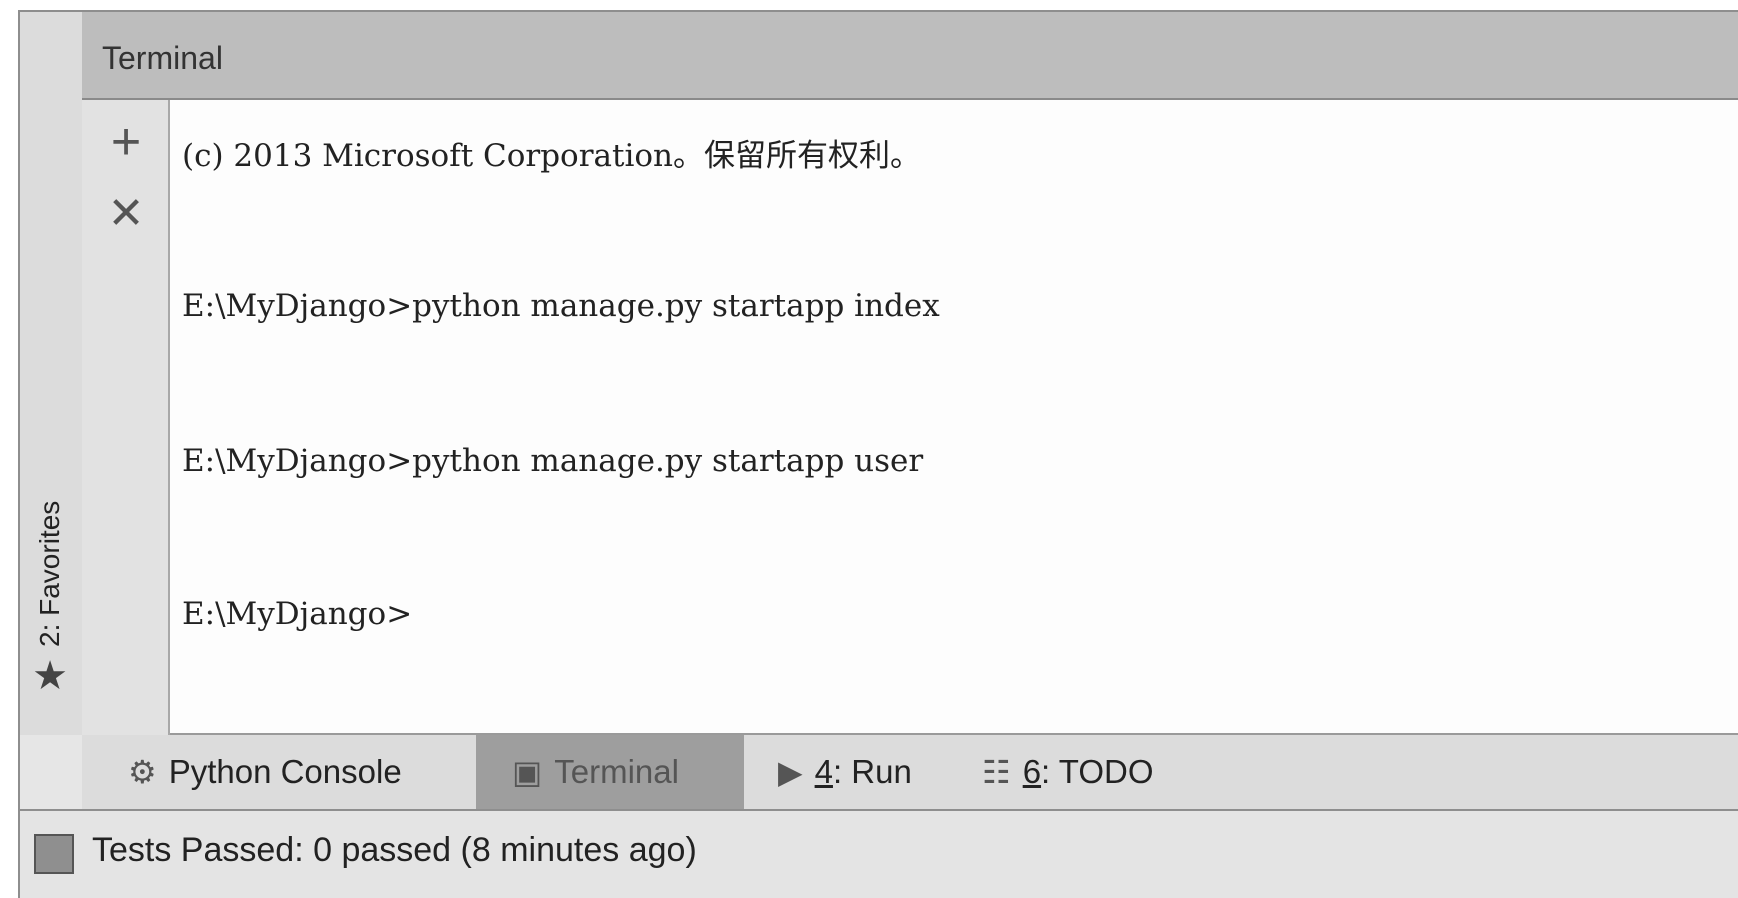 Image resolution: width=1738 pixels, height=898 pixels. I want to click on tab-label: Python Console, so click(285, 771).